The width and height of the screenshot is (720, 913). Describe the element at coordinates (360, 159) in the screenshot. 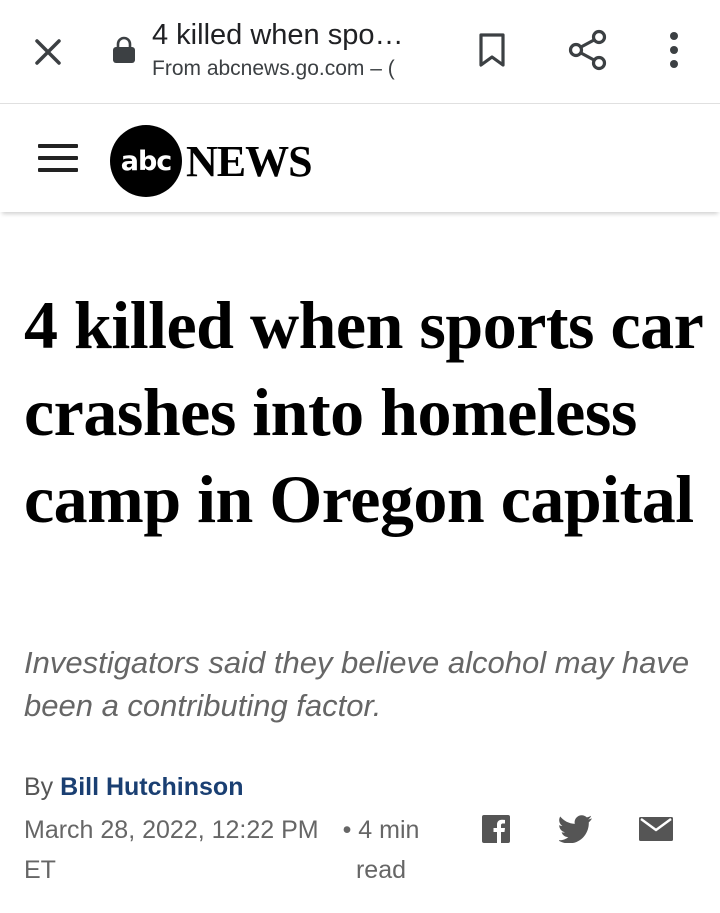

I see `site-header: abc NEWS` at that location.